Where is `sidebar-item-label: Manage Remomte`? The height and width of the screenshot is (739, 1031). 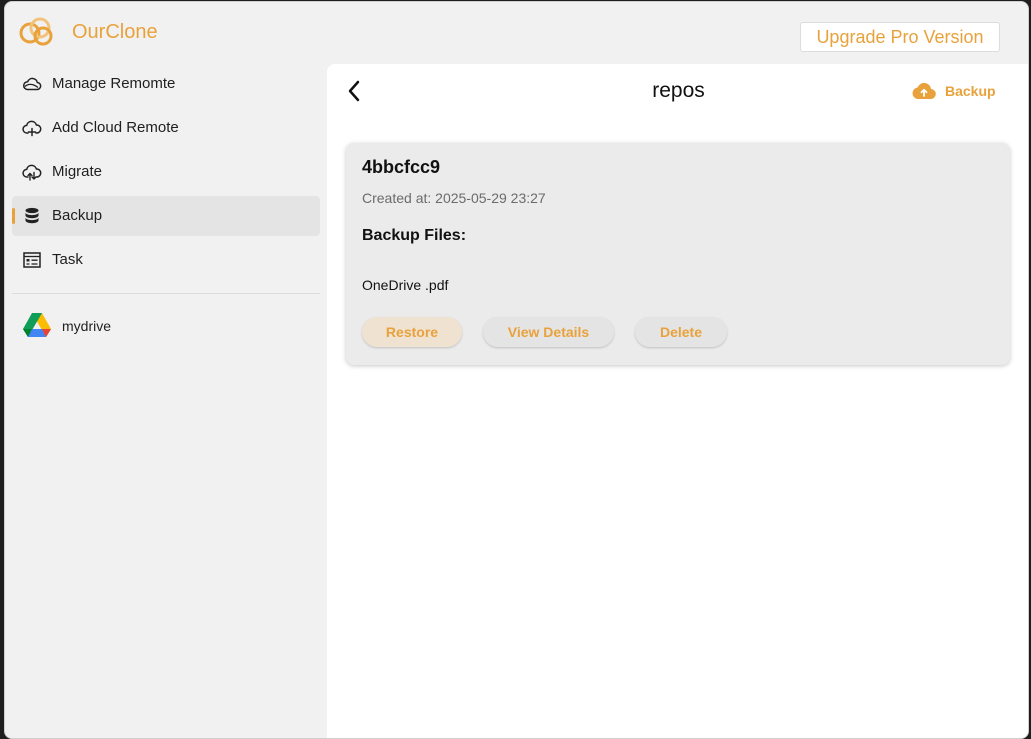
sidebar-item-label: Manage Remomte is located at coordinates (114, 83).